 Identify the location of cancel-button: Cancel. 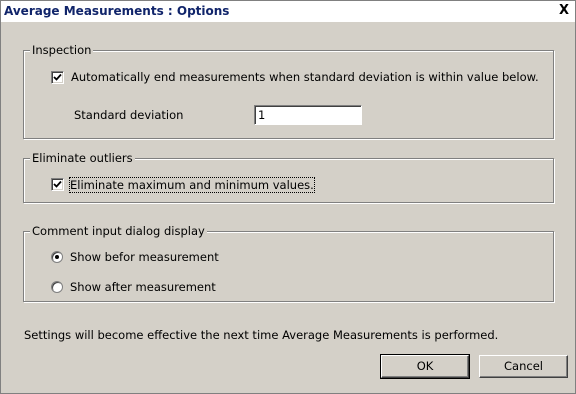
(523, 366).